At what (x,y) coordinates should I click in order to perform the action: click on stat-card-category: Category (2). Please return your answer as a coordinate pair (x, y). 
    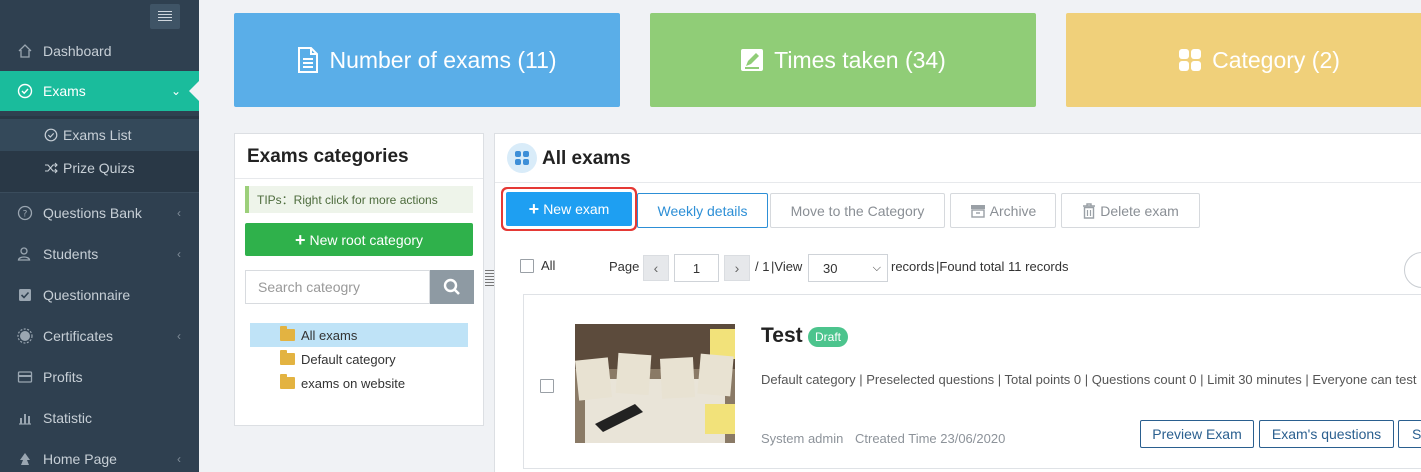
    Looking at the image, I should click on (1243, 60).